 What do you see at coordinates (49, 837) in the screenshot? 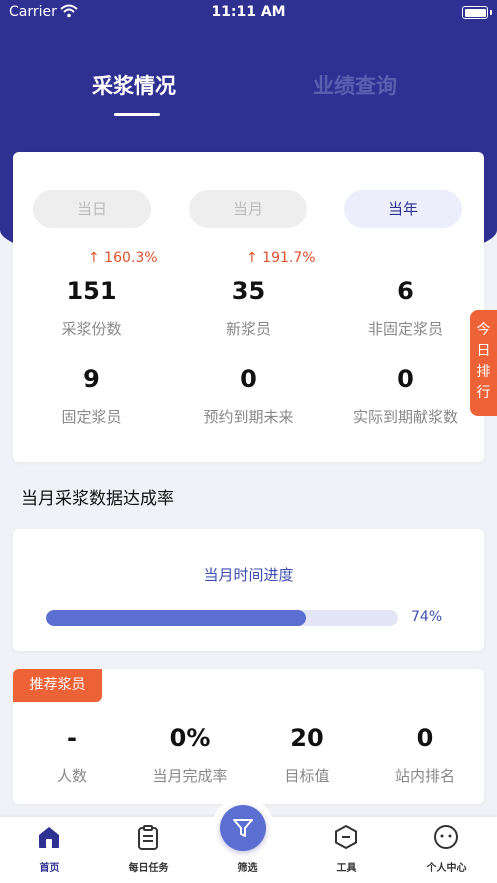
I see `home-icon` at bounding box center [49, 837].